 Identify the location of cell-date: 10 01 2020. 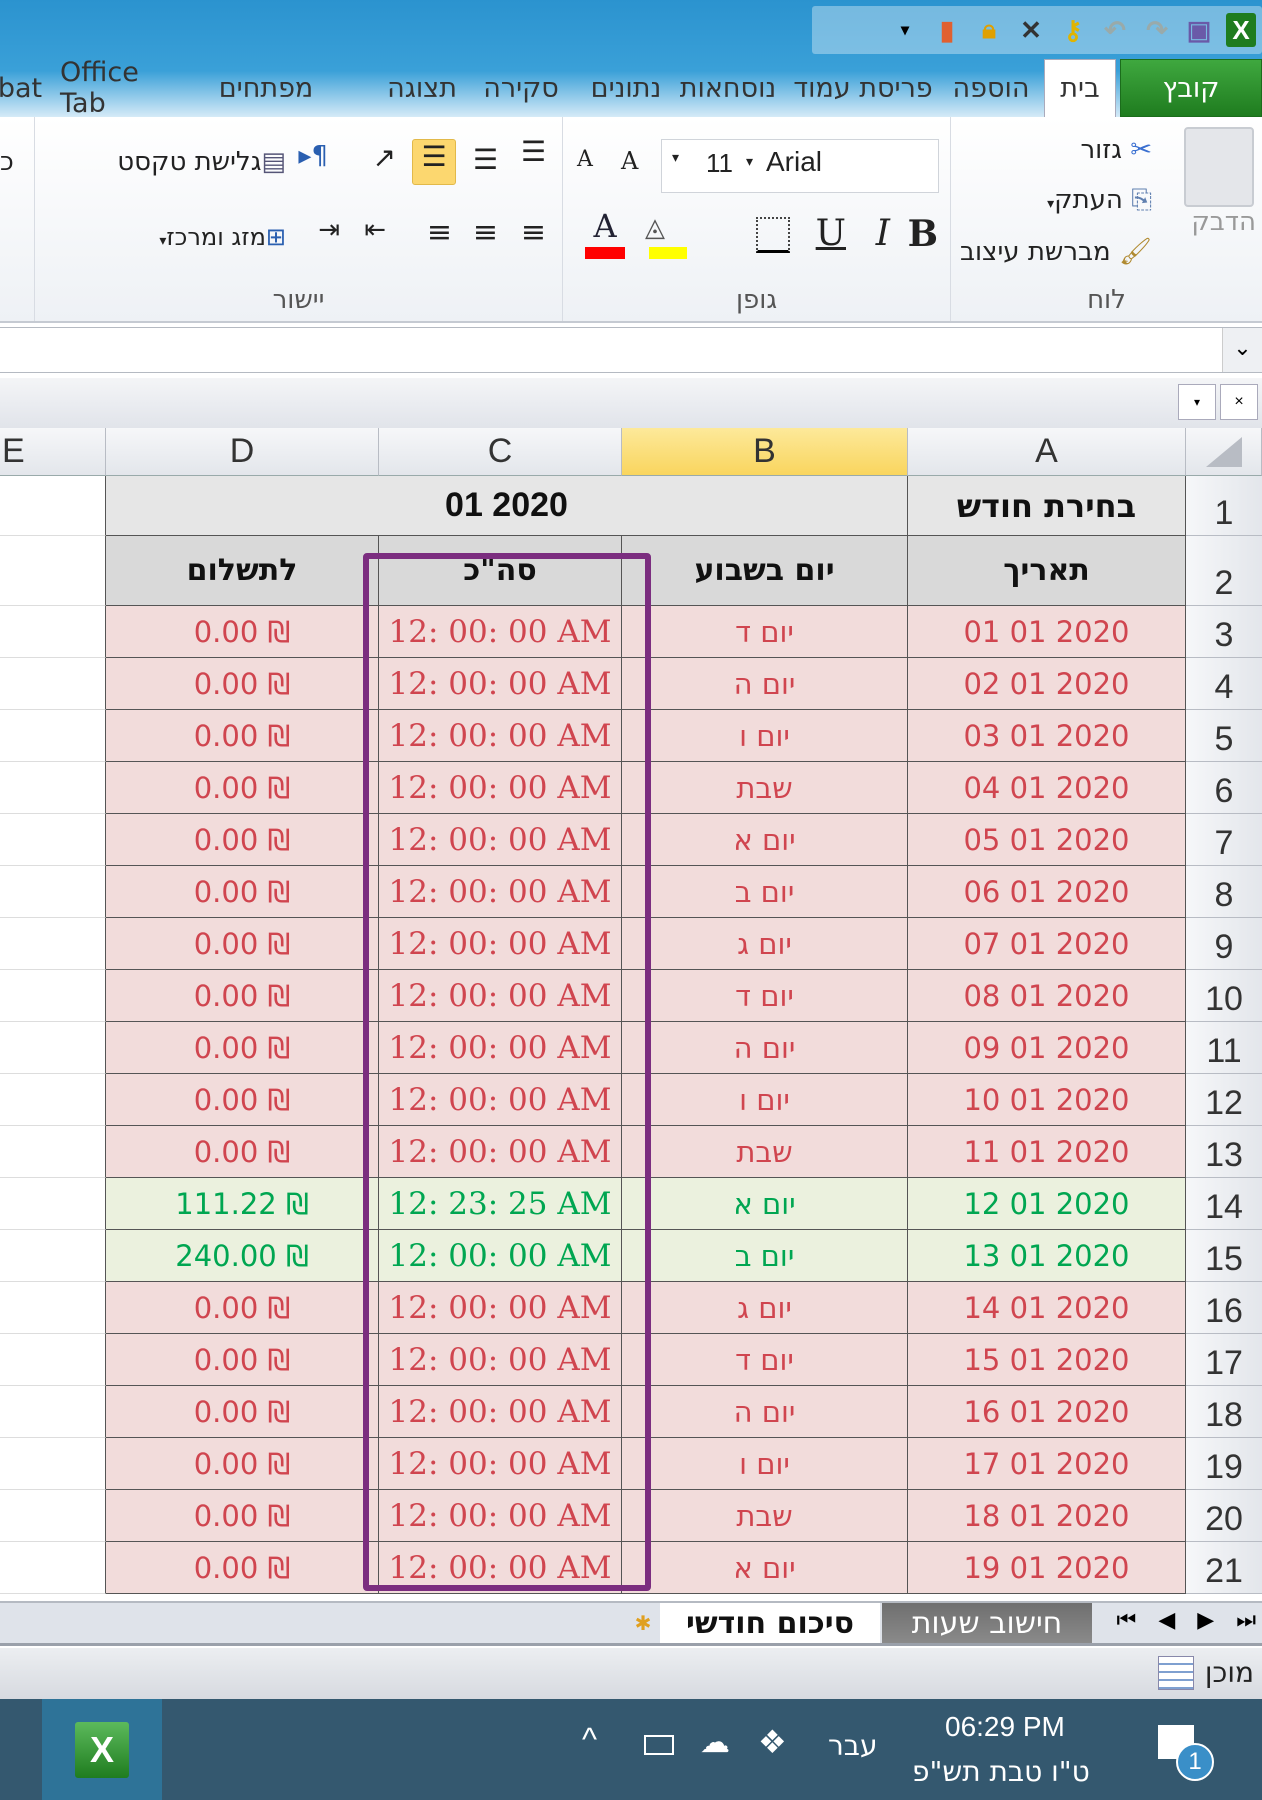
(1047, 1100).